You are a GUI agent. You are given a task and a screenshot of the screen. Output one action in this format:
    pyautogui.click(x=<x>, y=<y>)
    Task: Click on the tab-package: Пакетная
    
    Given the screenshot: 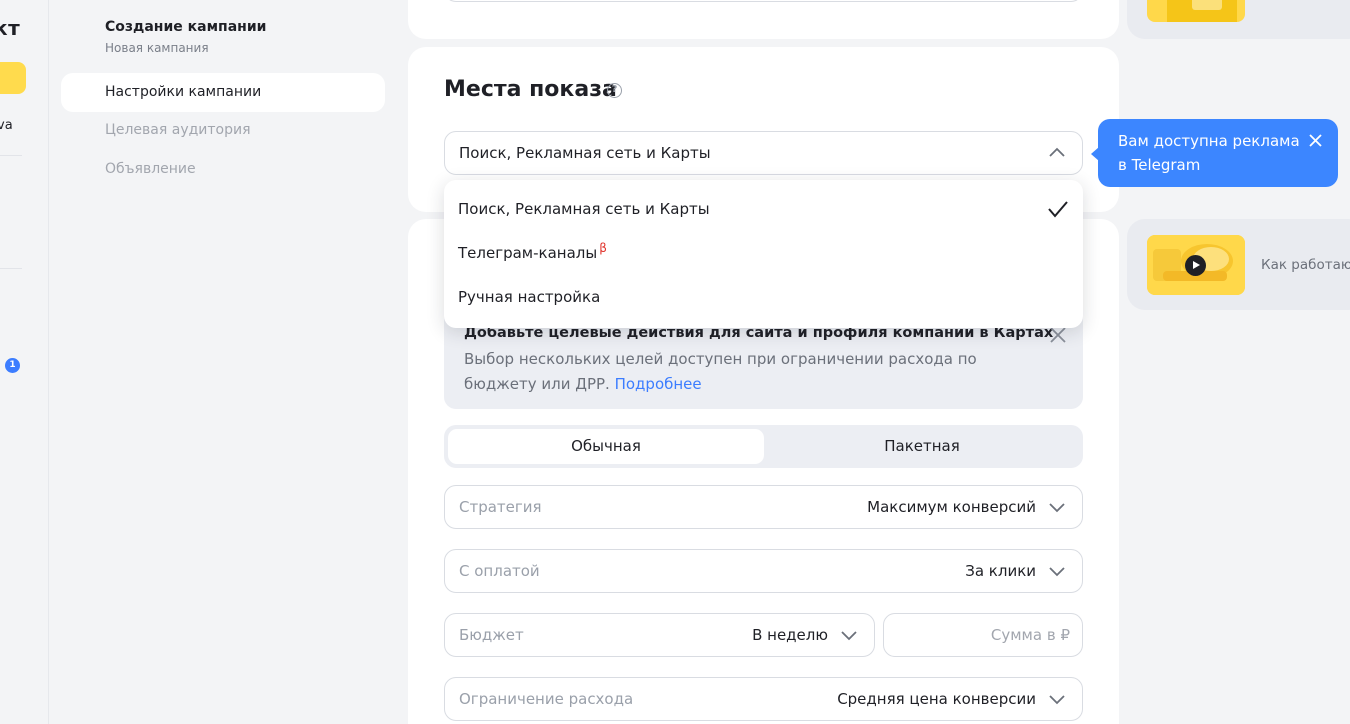 What is the action you would take?
    pyautogui.click(x=922, y=446)
    